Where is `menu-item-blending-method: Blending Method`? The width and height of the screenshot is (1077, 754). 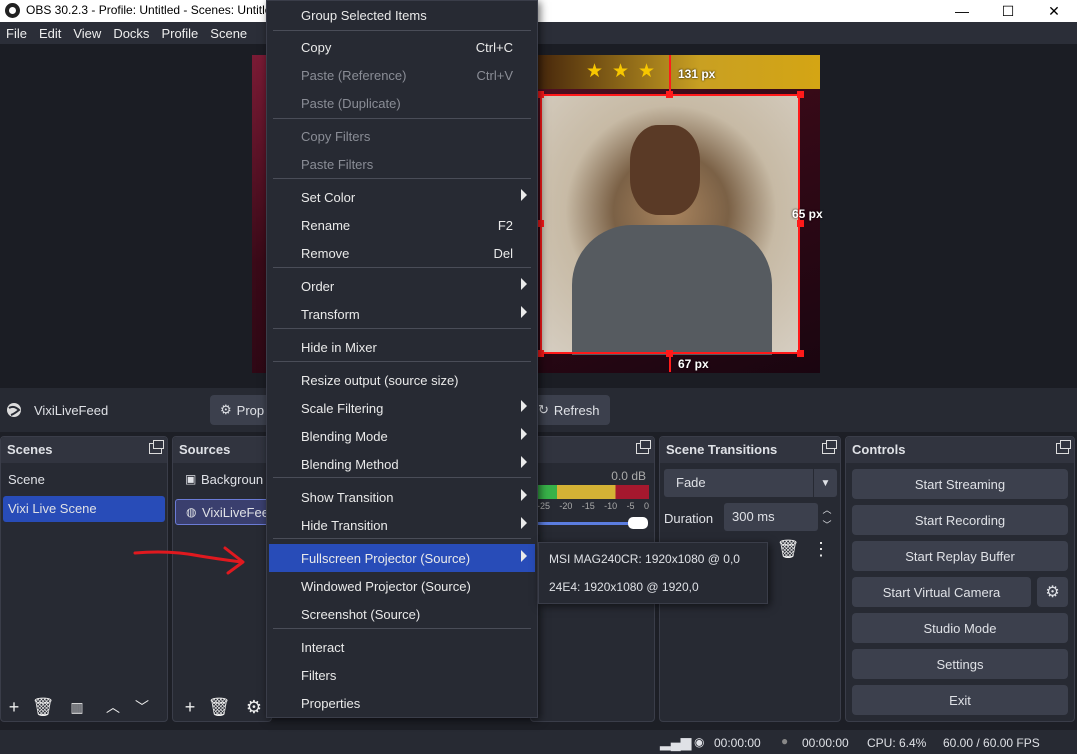 menu-item-blending-method: Blending Method is located at coordinates (402, 464).